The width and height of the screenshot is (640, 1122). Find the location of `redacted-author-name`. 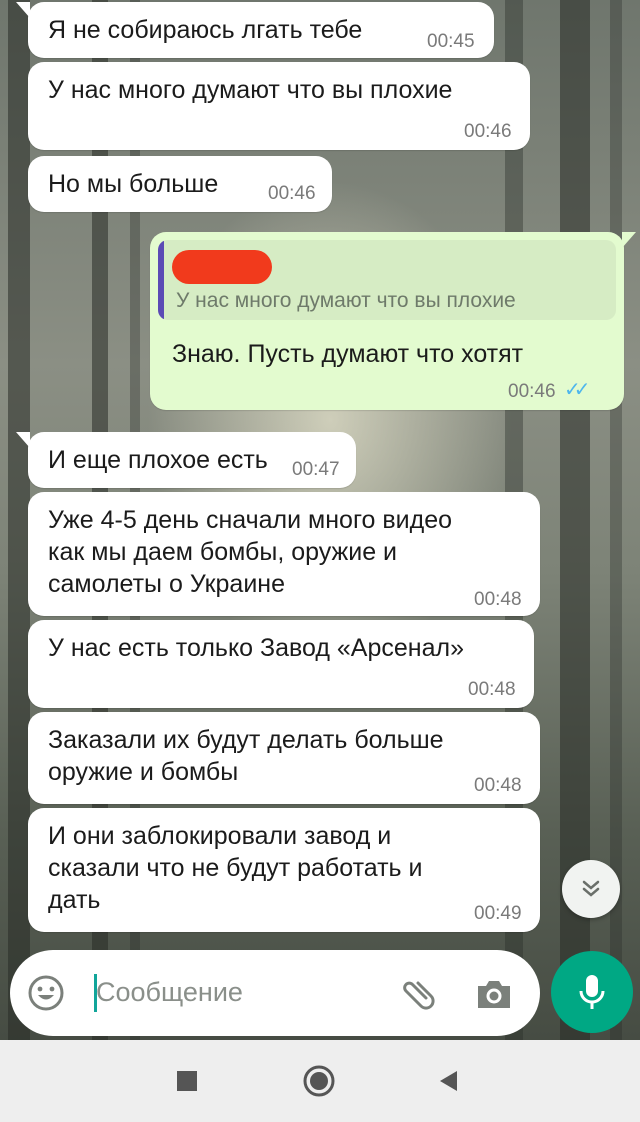

redacted-author-name is located at coordinates (222, 267).